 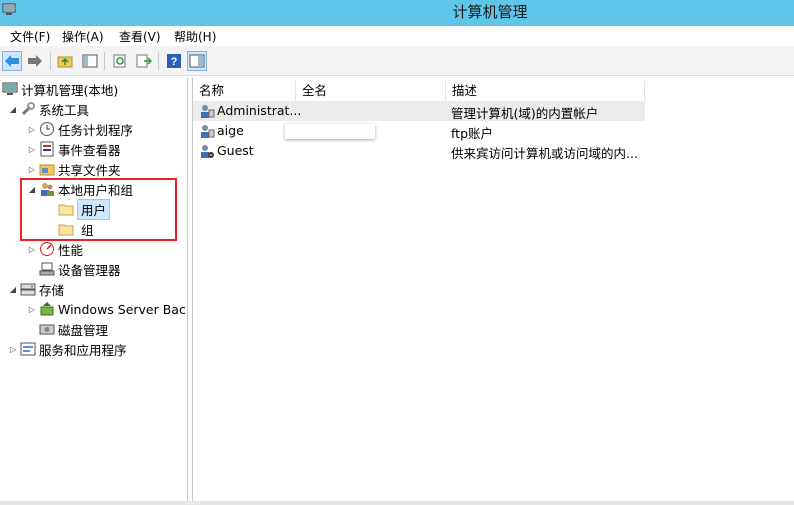 What do you see at coordinates (83, 350) in the screenshot?
I see `tree-item-label: 服务和应用程序` at bounding box center [83, 350].